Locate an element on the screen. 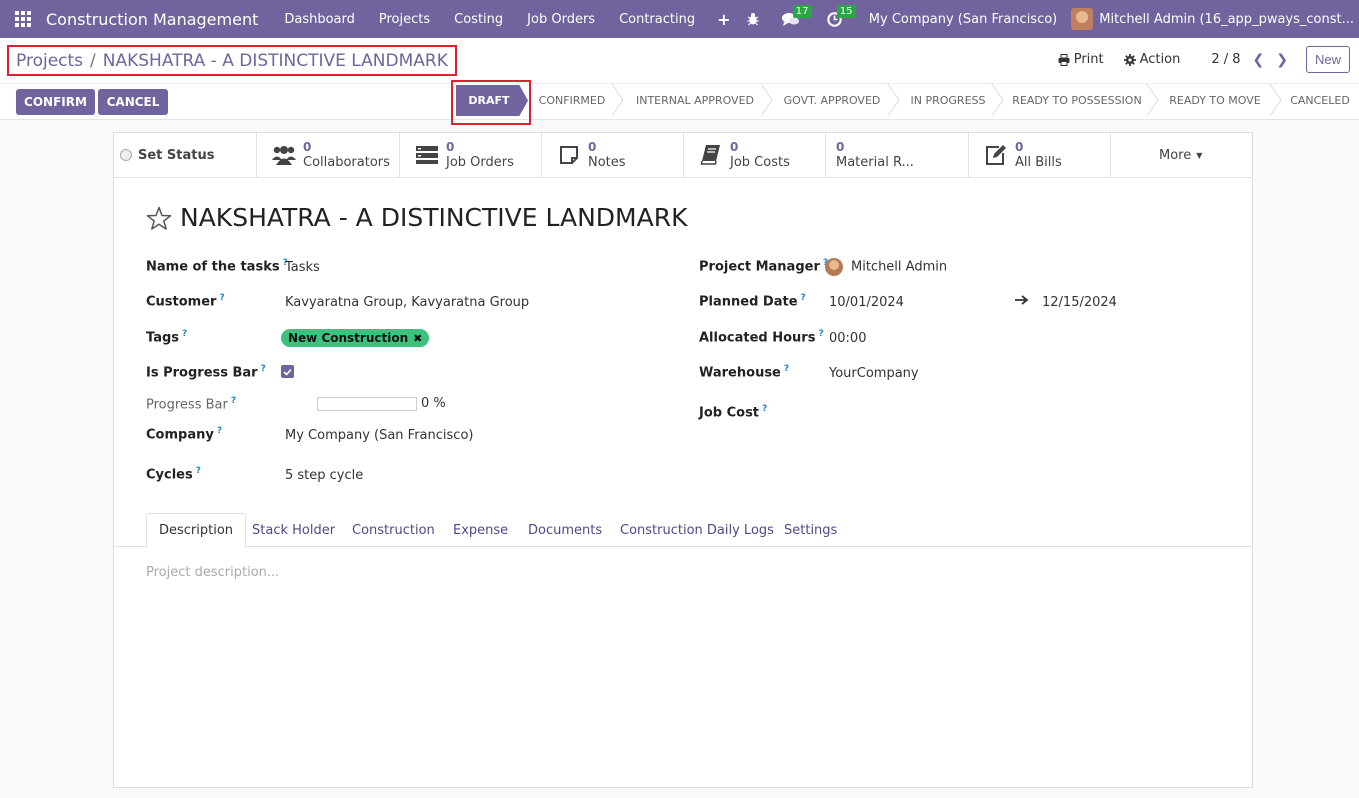 This screenshot has height=798, width=1359. company-switcher: My Company (San Francisco) is located at coordinates (961, 19).